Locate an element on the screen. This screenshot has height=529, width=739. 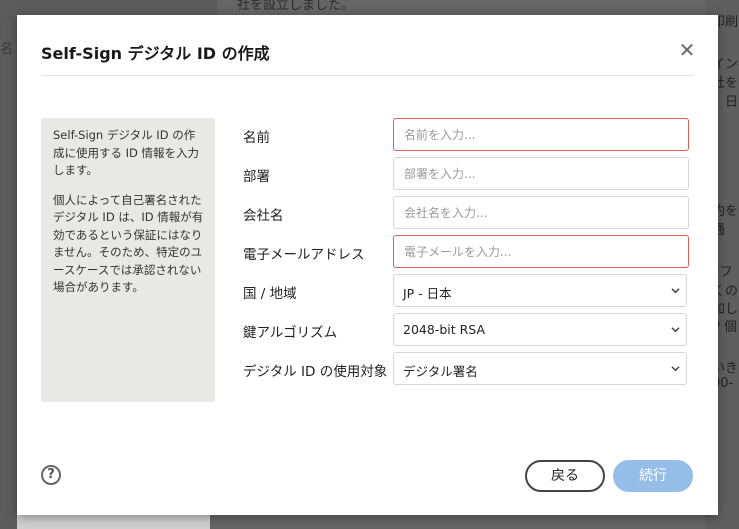
country-row: 国 / 地域 JP - 日本 is located at coordinates (468, 291).